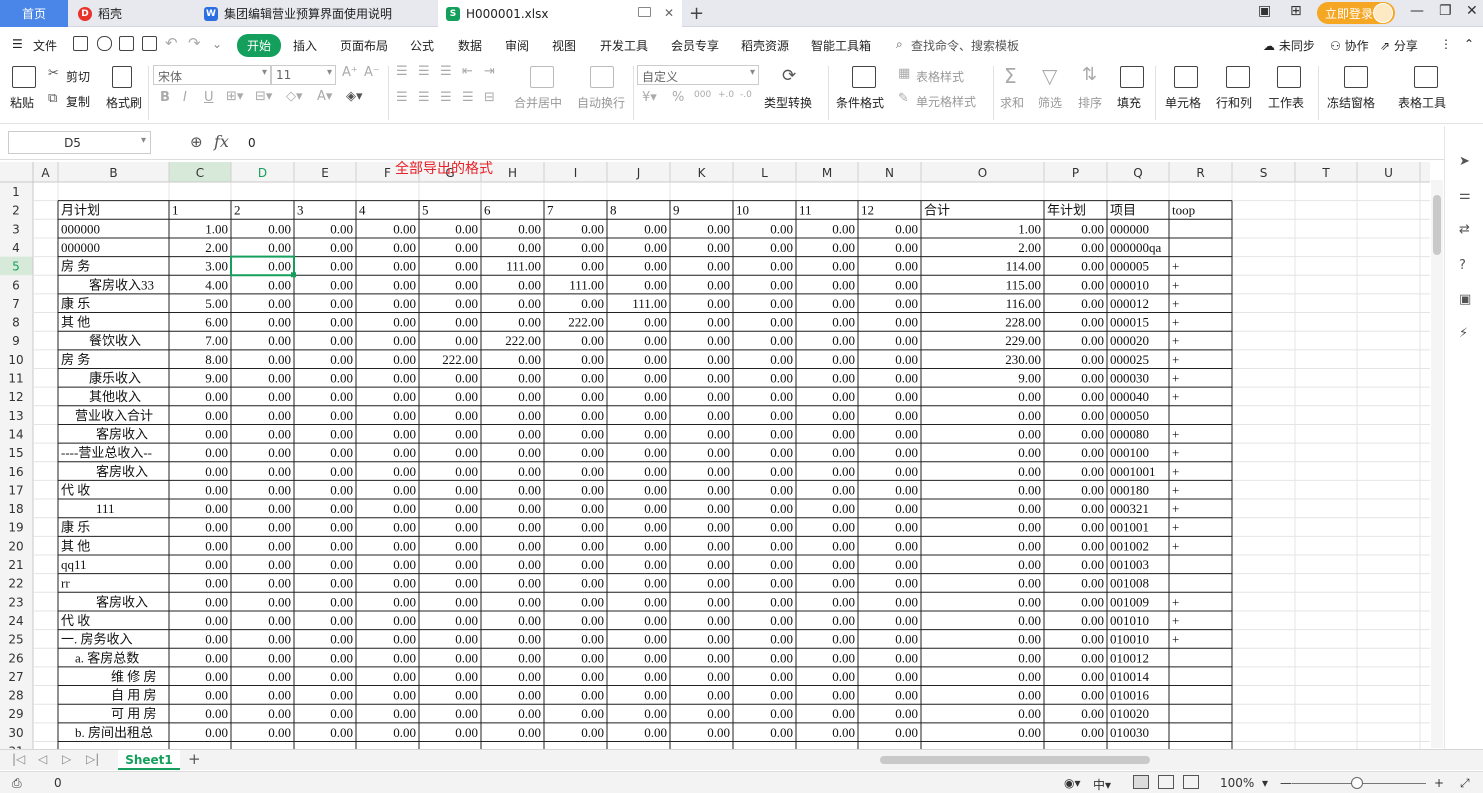 The width and height of the screenshot is (1483, 793). What do you see at coordinates (765, 45) in the screenshot?
I see `menu-daoke-resources: 稻壳资源` at bounding box center [765, 45].